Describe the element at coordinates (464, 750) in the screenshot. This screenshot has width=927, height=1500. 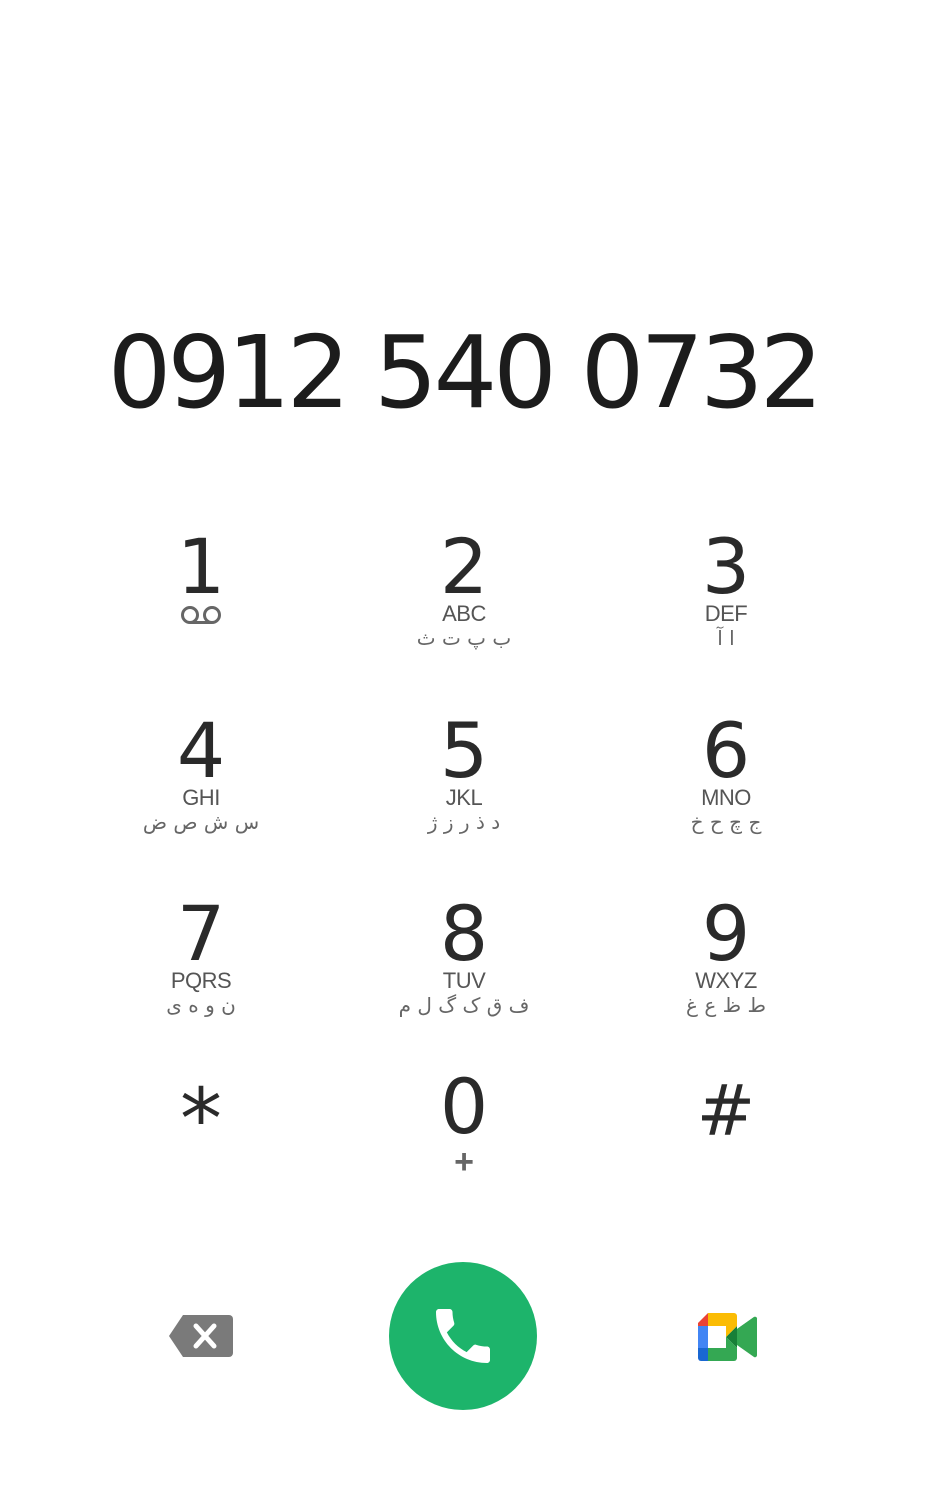
I see `key-digit: 5` at that location.